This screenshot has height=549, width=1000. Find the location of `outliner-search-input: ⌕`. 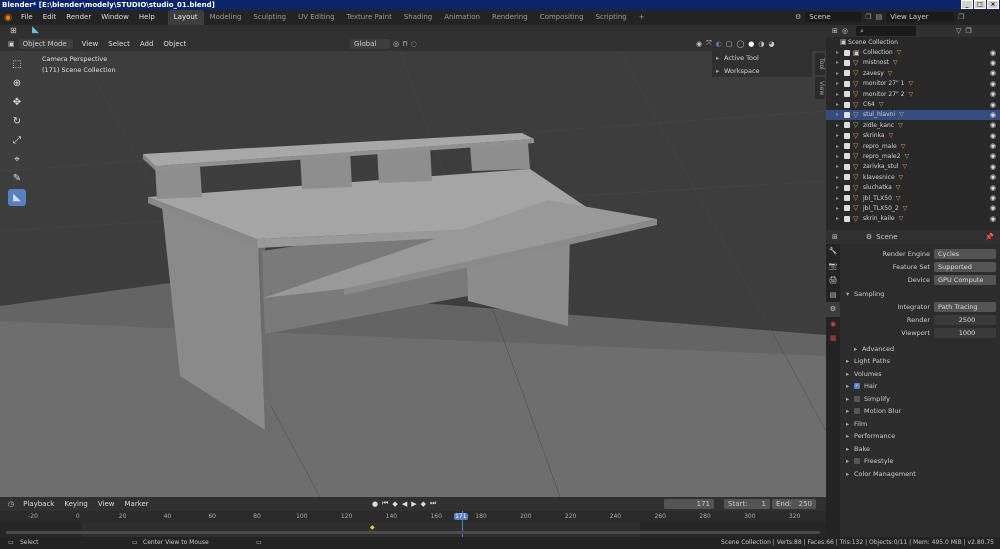

outliner-search-input: ⌕ is located at coordinates (885, 31).